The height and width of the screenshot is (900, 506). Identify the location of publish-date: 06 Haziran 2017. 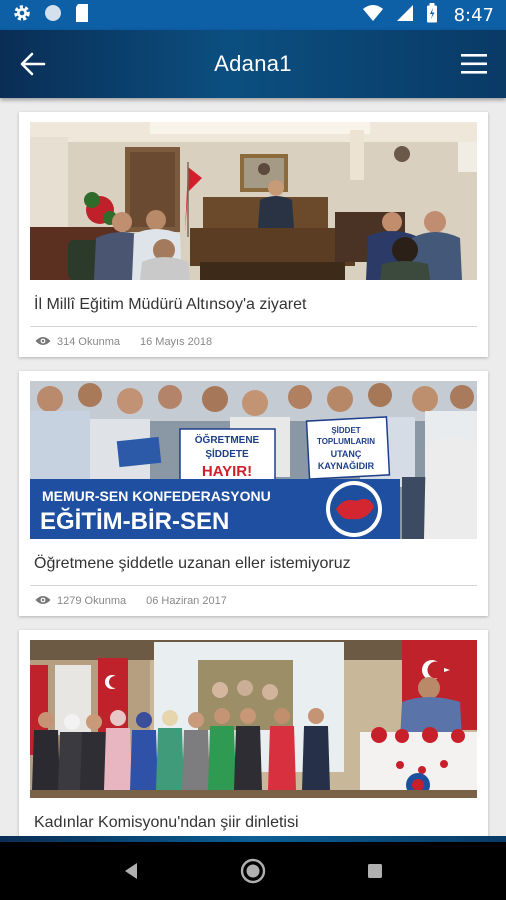
(186, 601).